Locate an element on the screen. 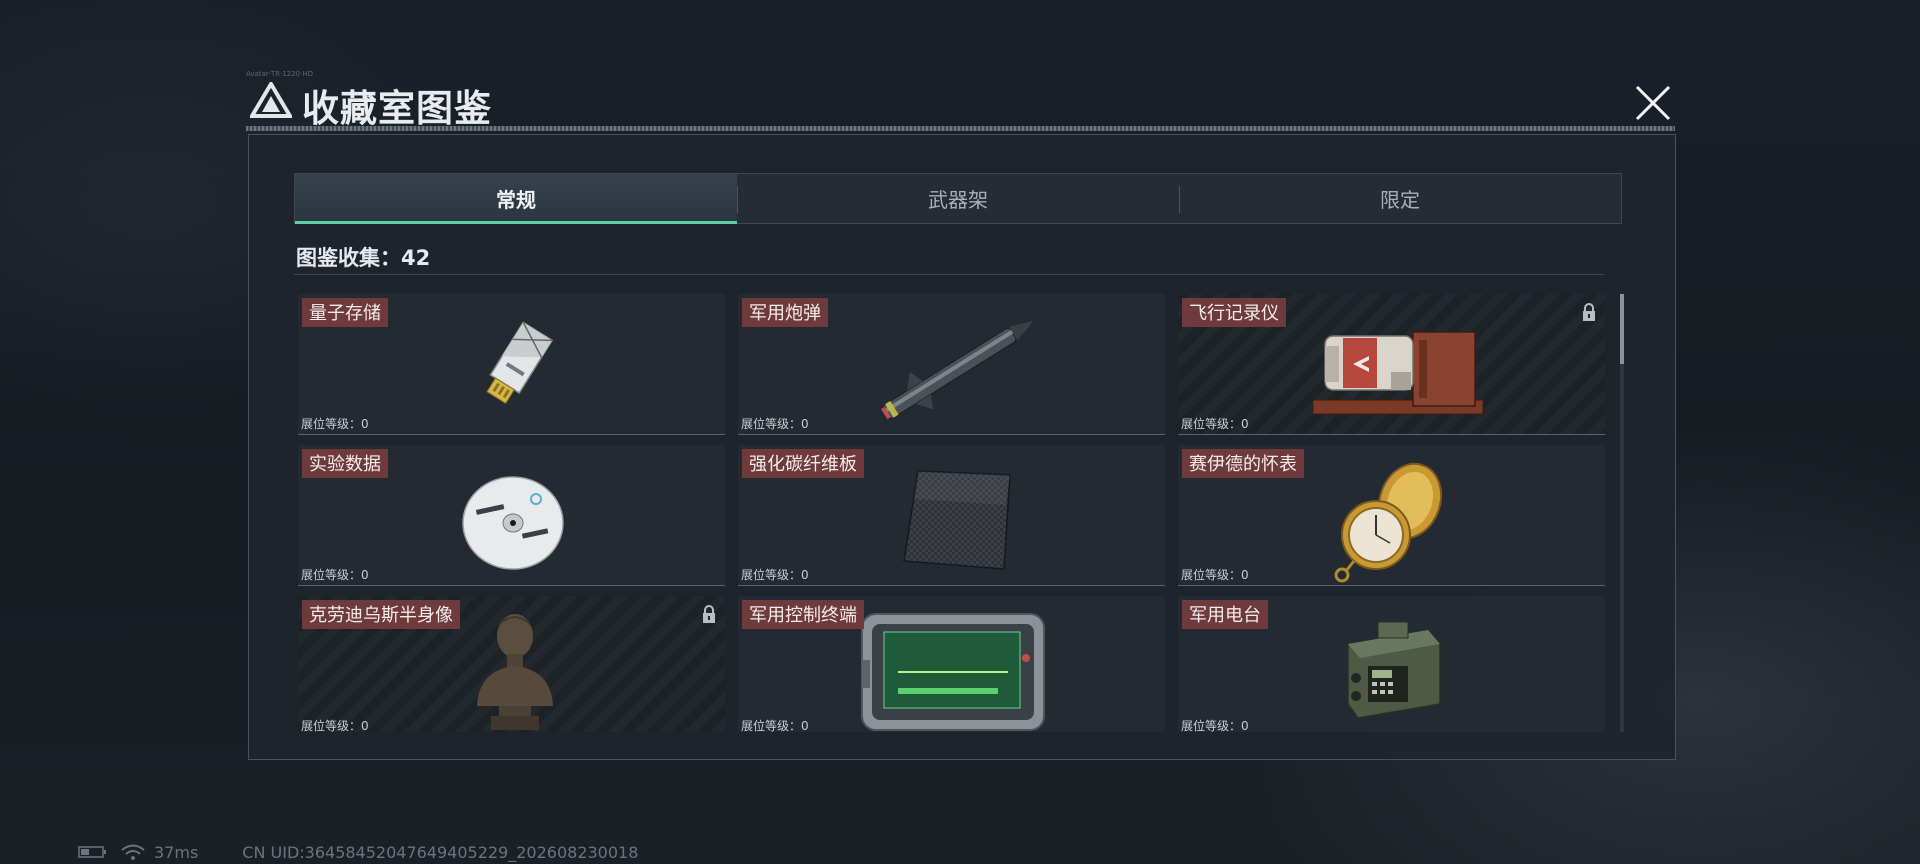 The width and height of the screenshot is (1920, 864). item-name: 实验数据 is located at coordinates (345, 463).